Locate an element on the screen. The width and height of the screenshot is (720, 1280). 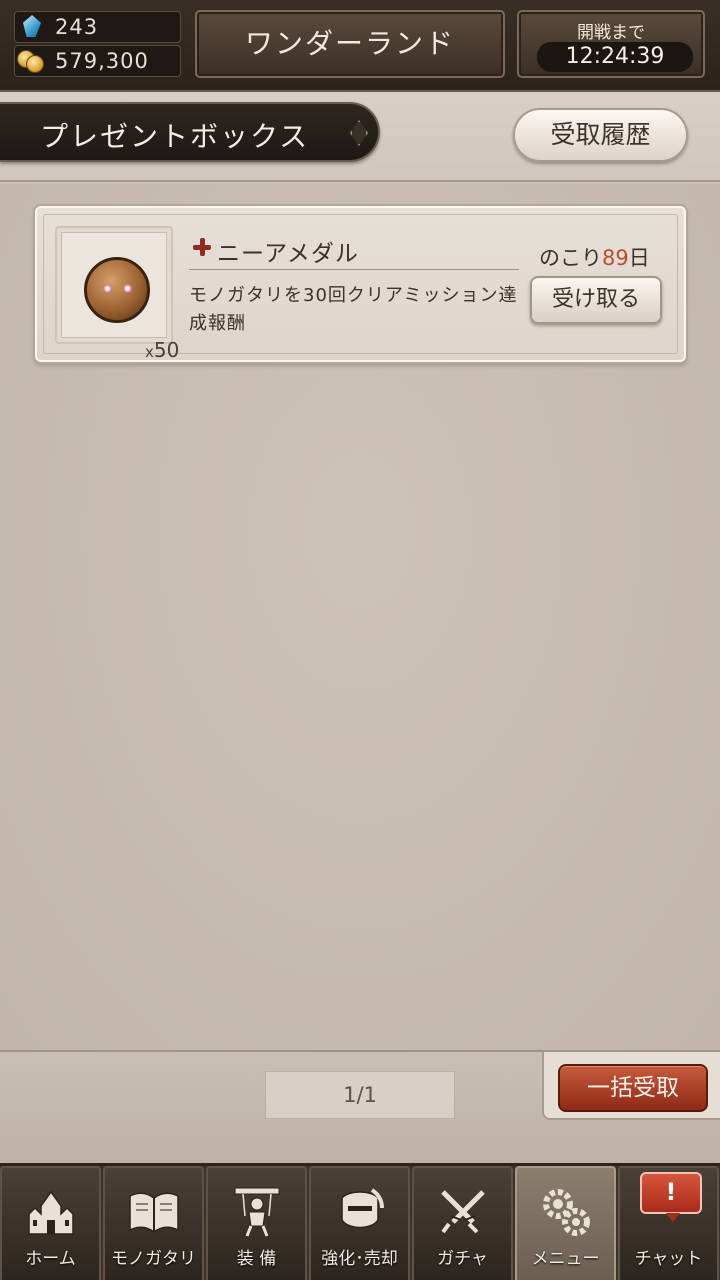
nav-menu: メニュー is located at coordinates (565, 1223).